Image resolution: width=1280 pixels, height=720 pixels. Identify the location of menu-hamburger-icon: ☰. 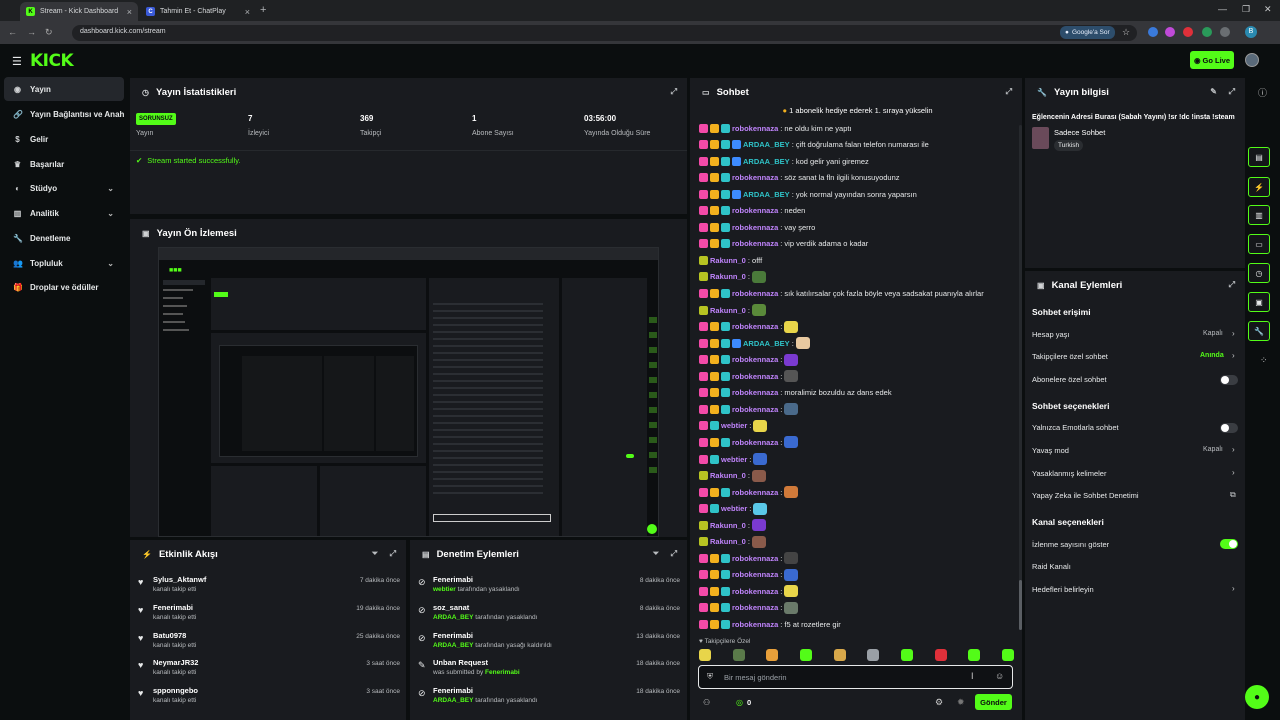
(17, 61).